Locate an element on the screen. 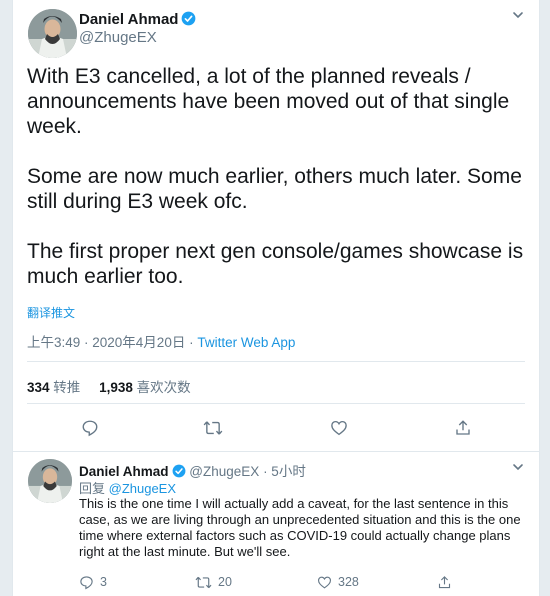  share-button is located at coordinates (463, 428).